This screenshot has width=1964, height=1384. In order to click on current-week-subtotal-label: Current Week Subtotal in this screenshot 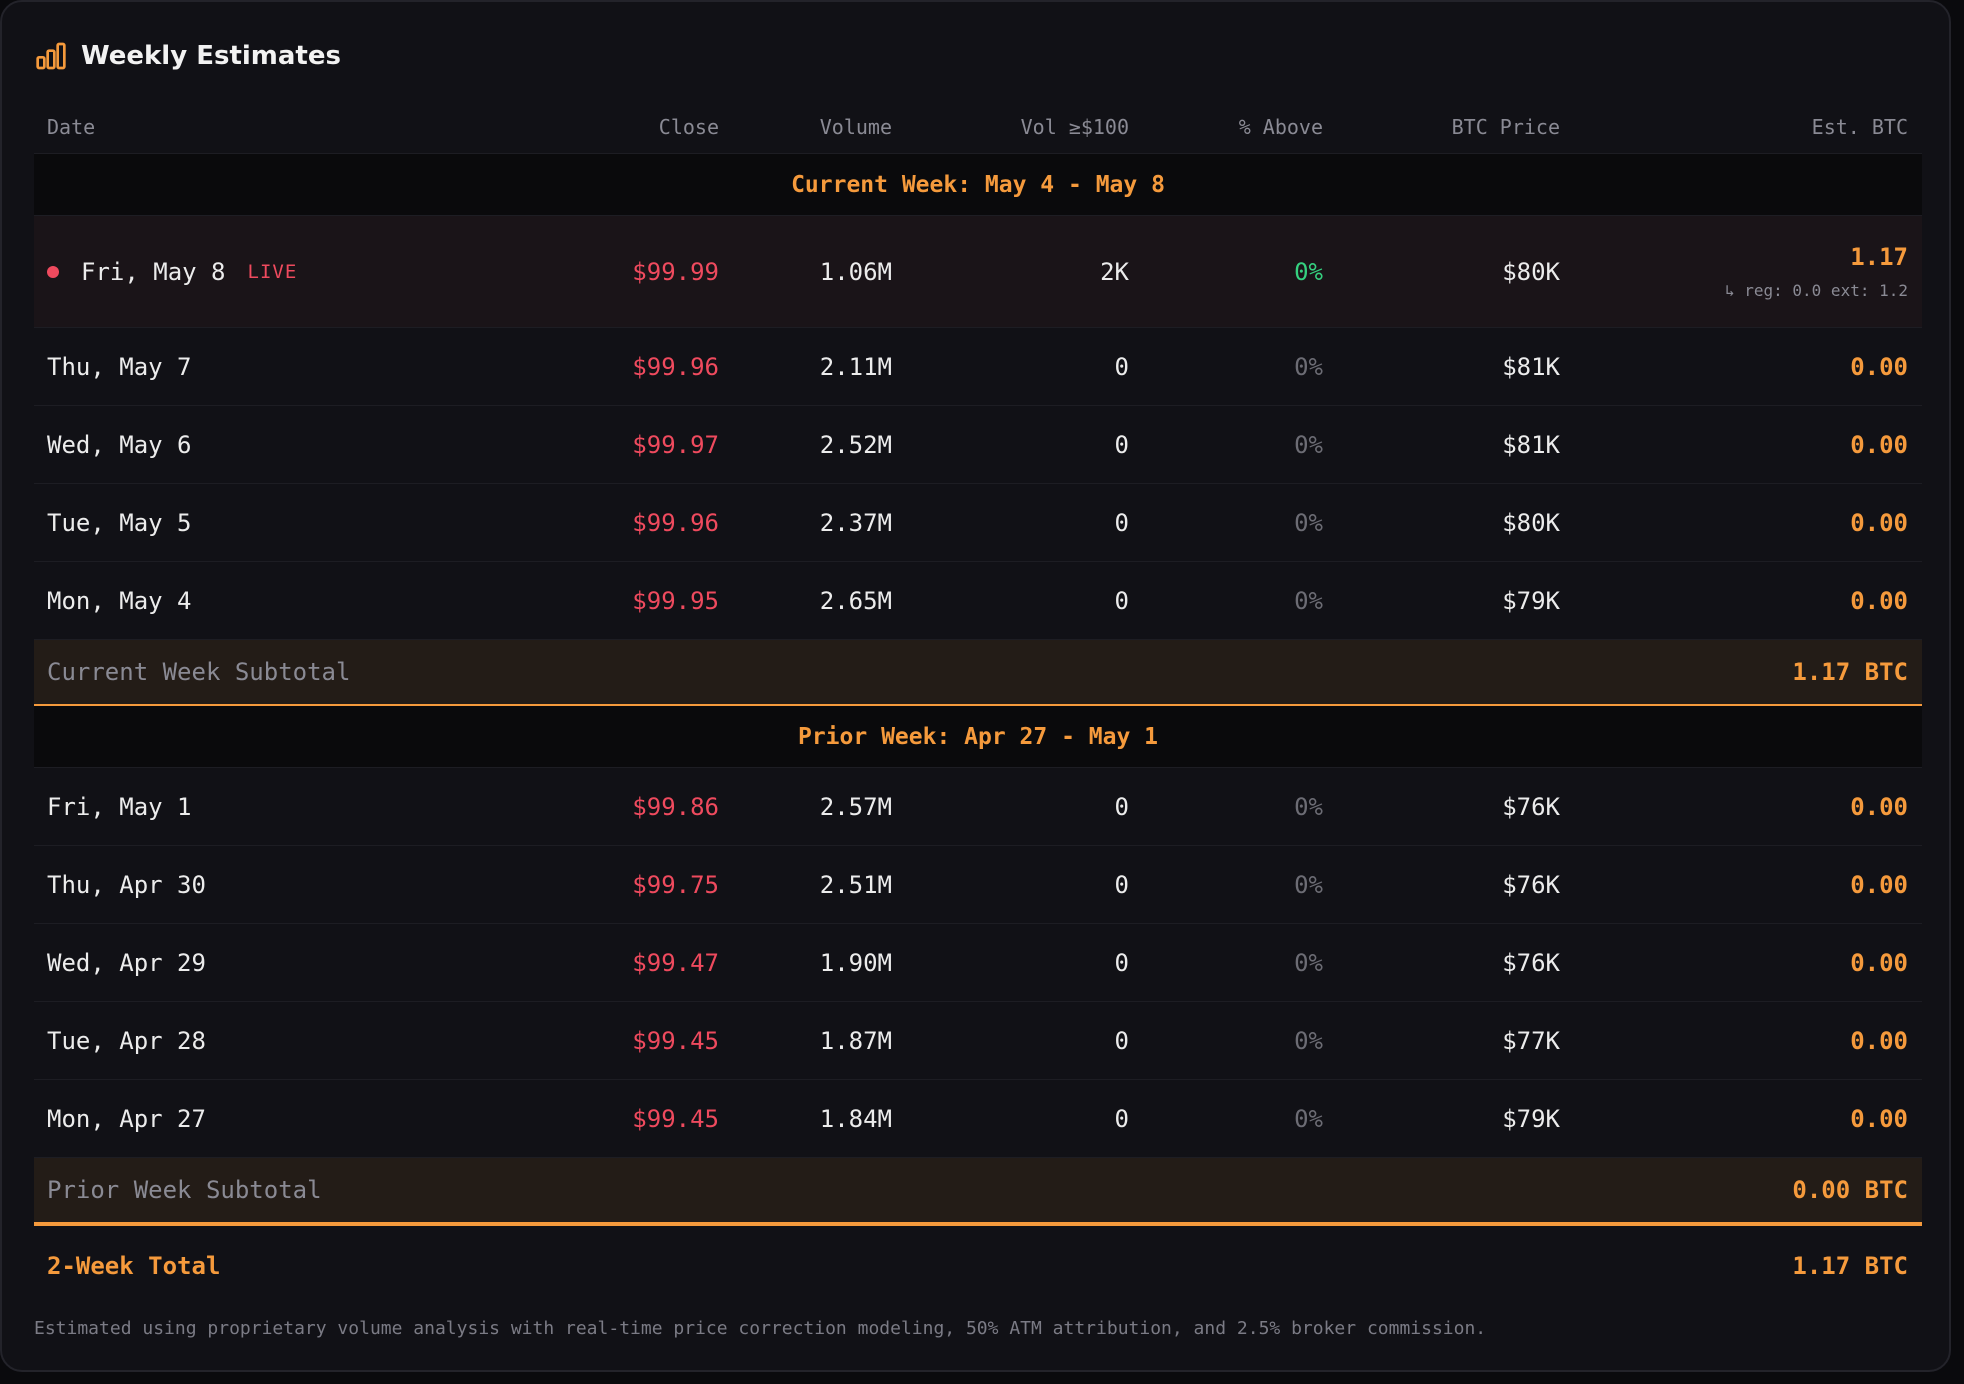, I will do `click(199, 672)`.